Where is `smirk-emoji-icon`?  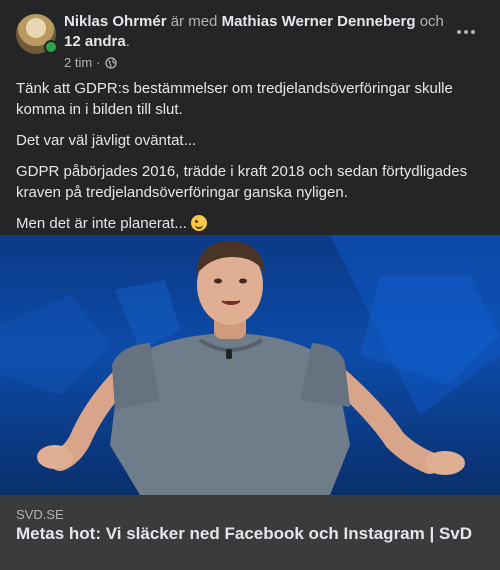 smirk-emoji-icon is located at coordinates (199, 223).